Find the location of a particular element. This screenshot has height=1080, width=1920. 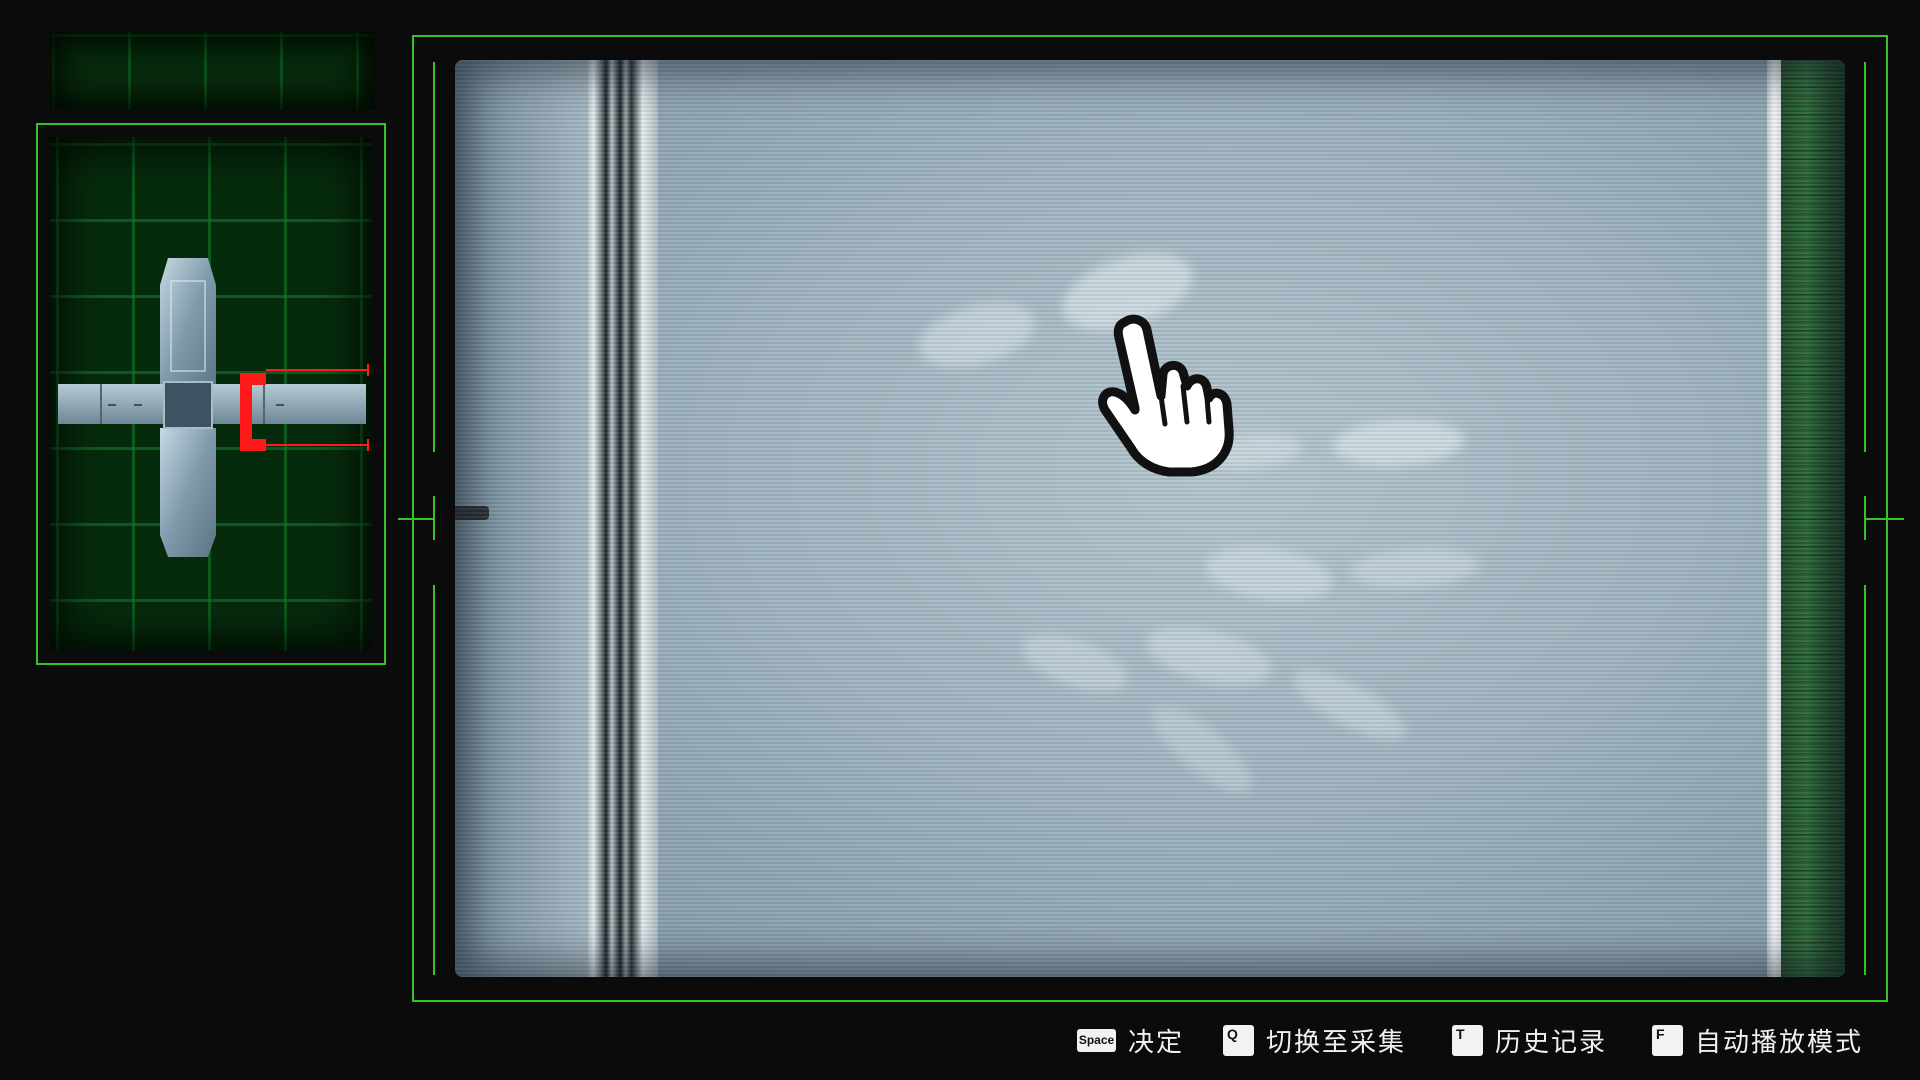

hint-switch-collect-label: 切换至采集 is located at coordinates (1336, 1042).